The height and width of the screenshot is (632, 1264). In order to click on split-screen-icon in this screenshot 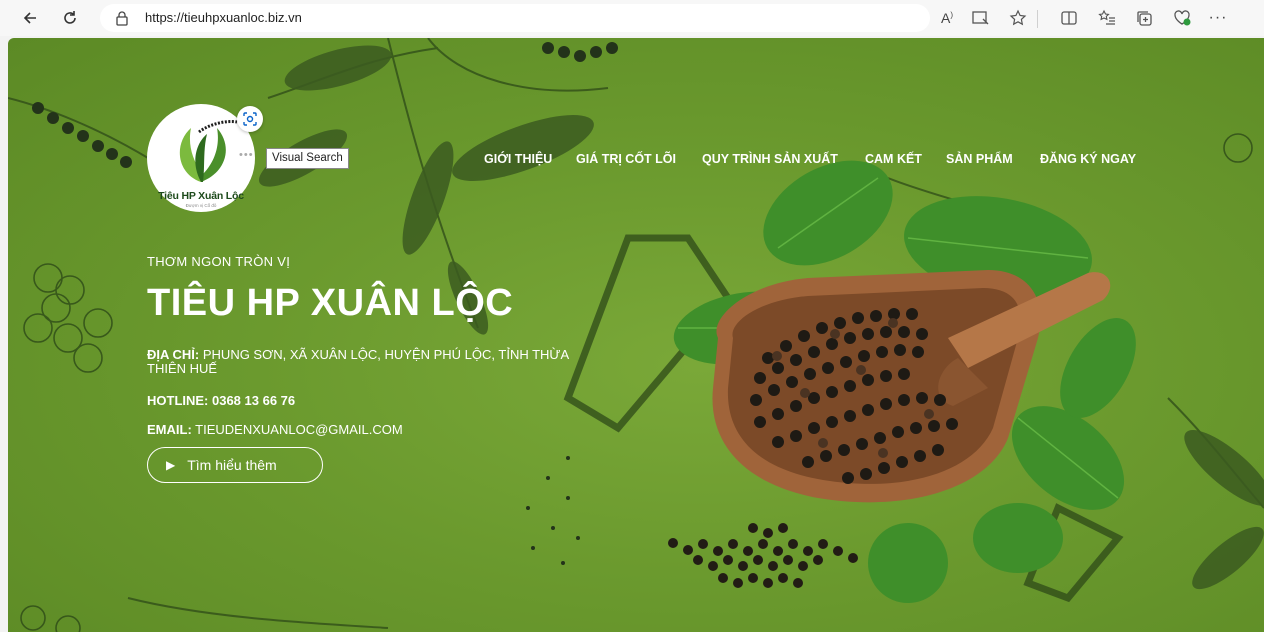, I will do `click(1069, 18)`.